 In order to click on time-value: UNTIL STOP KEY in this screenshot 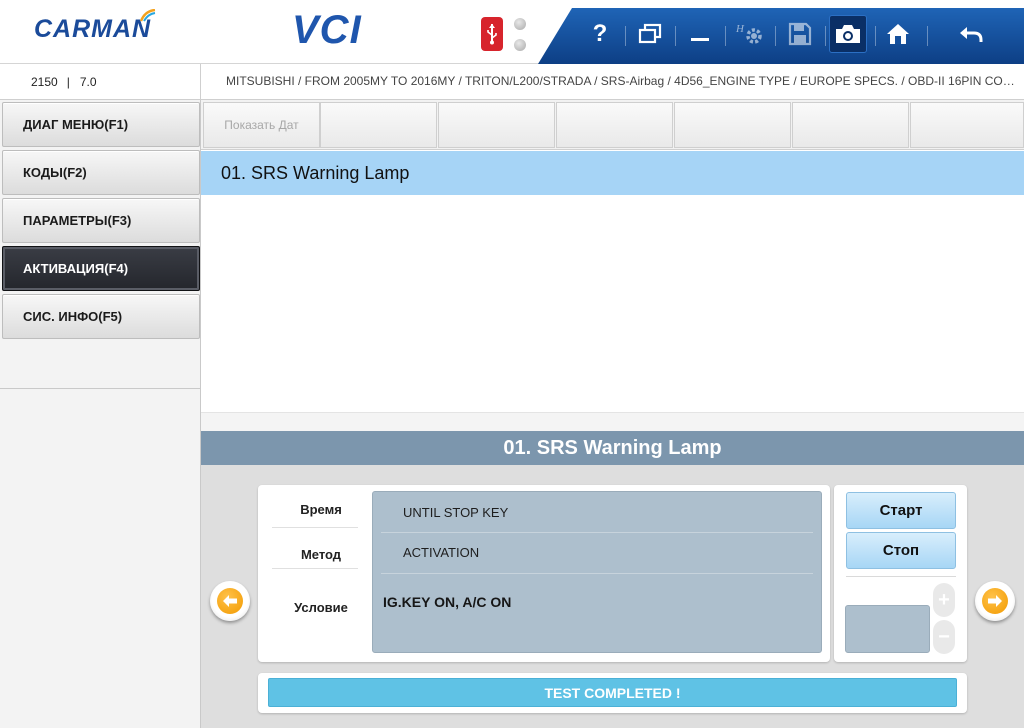, I will do `click(456, 512)`.